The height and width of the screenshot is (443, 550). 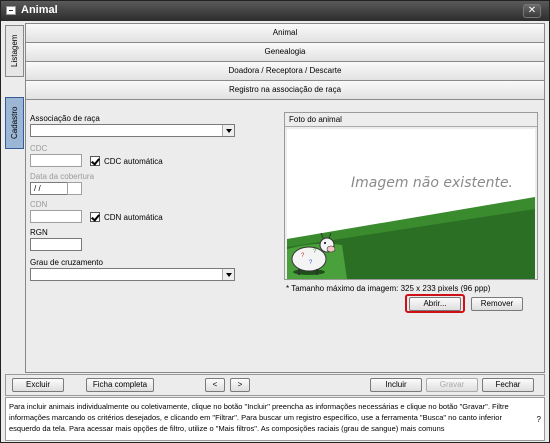 What do you see at coordinates (285, 33) in the screenshot?
I see `tab-animal: Animal` at bounding box center [285, 33].